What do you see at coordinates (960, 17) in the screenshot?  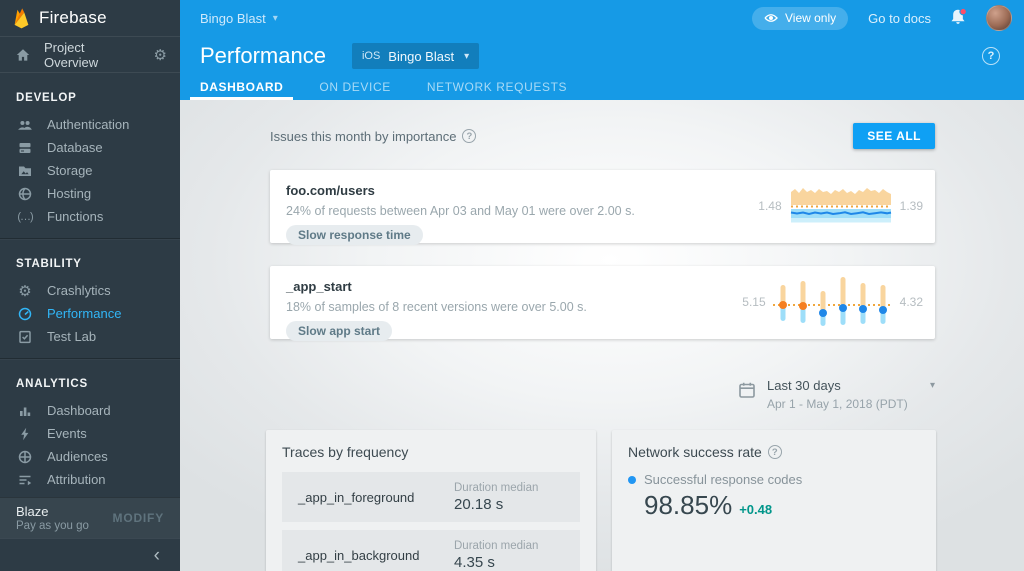 I see `notifications-bell-icon` at bounding box center [960, 17].